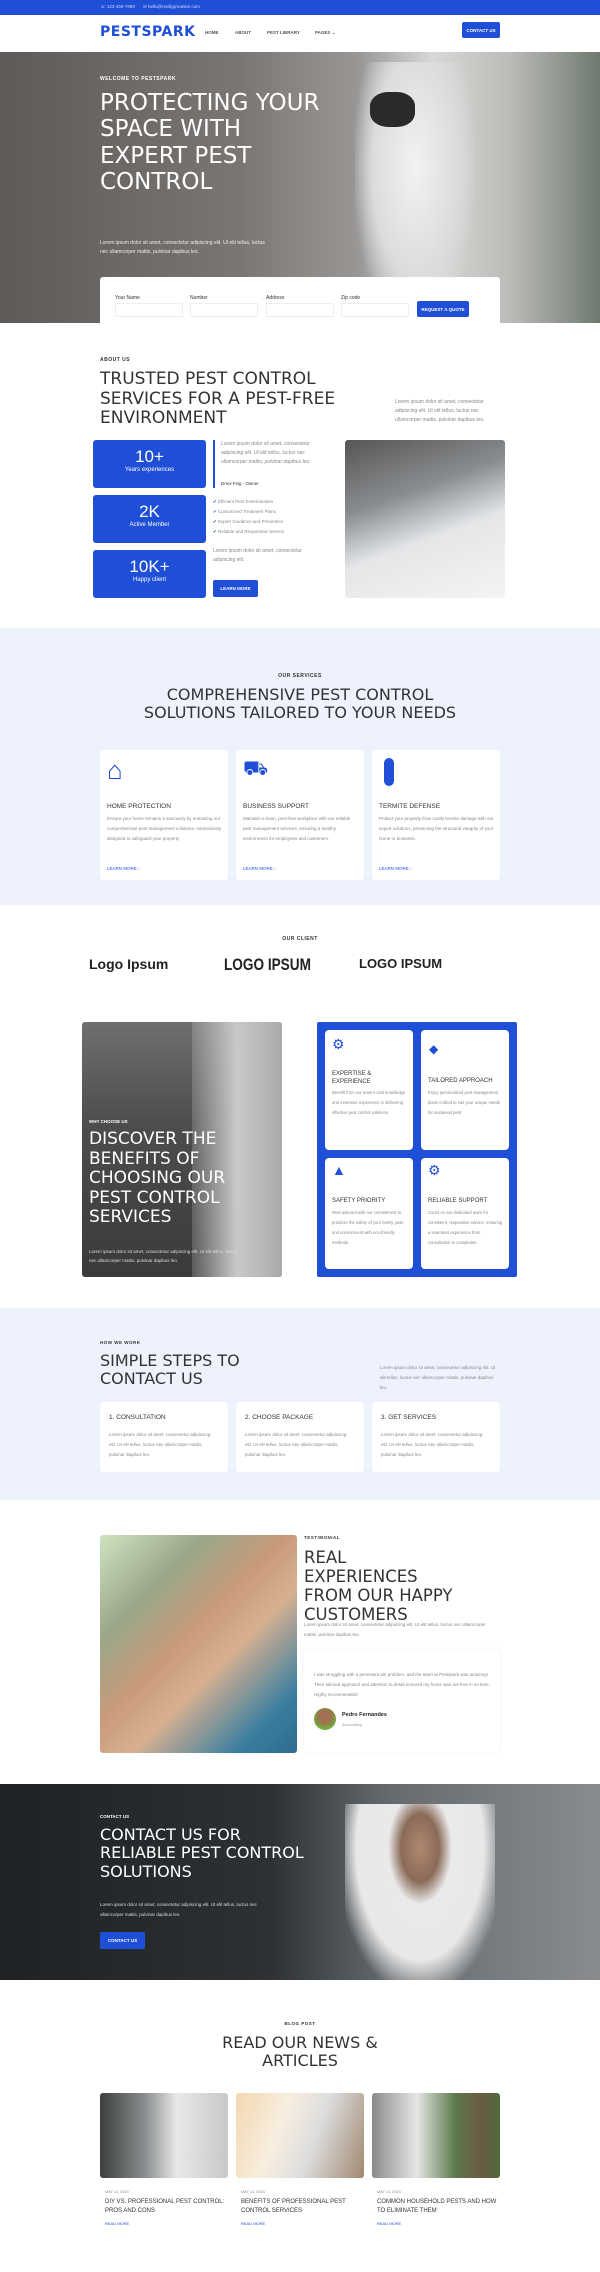 The height and width of the screenshot is (2272, 600). Describe the element at coordinates (198, 1644) in the screenshot. I see `testimonial-image` at that location.